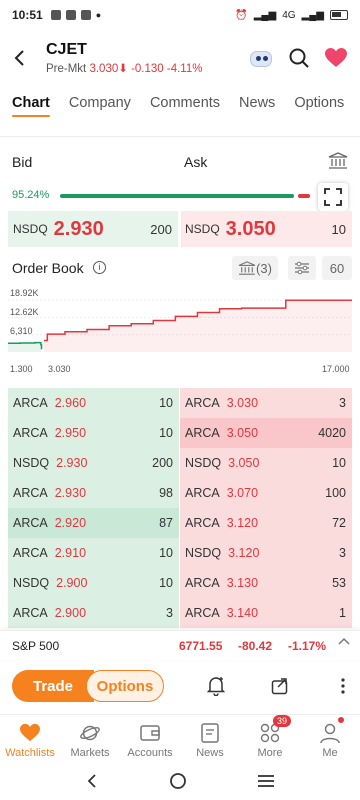 This screenshot has width=360, height=800. I want to click on index-ticker-bar: S&P 500 6771.55 -80.42 -1.17%, so click(180, 645).